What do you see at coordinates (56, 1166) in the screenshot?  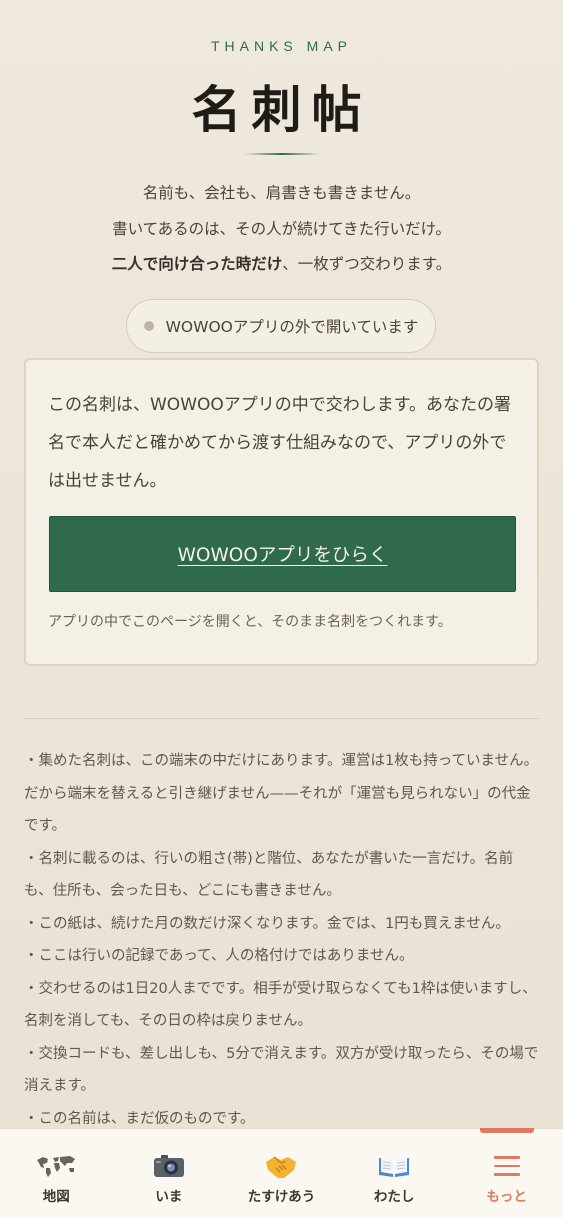 I see `world-map-icon` at bounding box center [56, 1166].